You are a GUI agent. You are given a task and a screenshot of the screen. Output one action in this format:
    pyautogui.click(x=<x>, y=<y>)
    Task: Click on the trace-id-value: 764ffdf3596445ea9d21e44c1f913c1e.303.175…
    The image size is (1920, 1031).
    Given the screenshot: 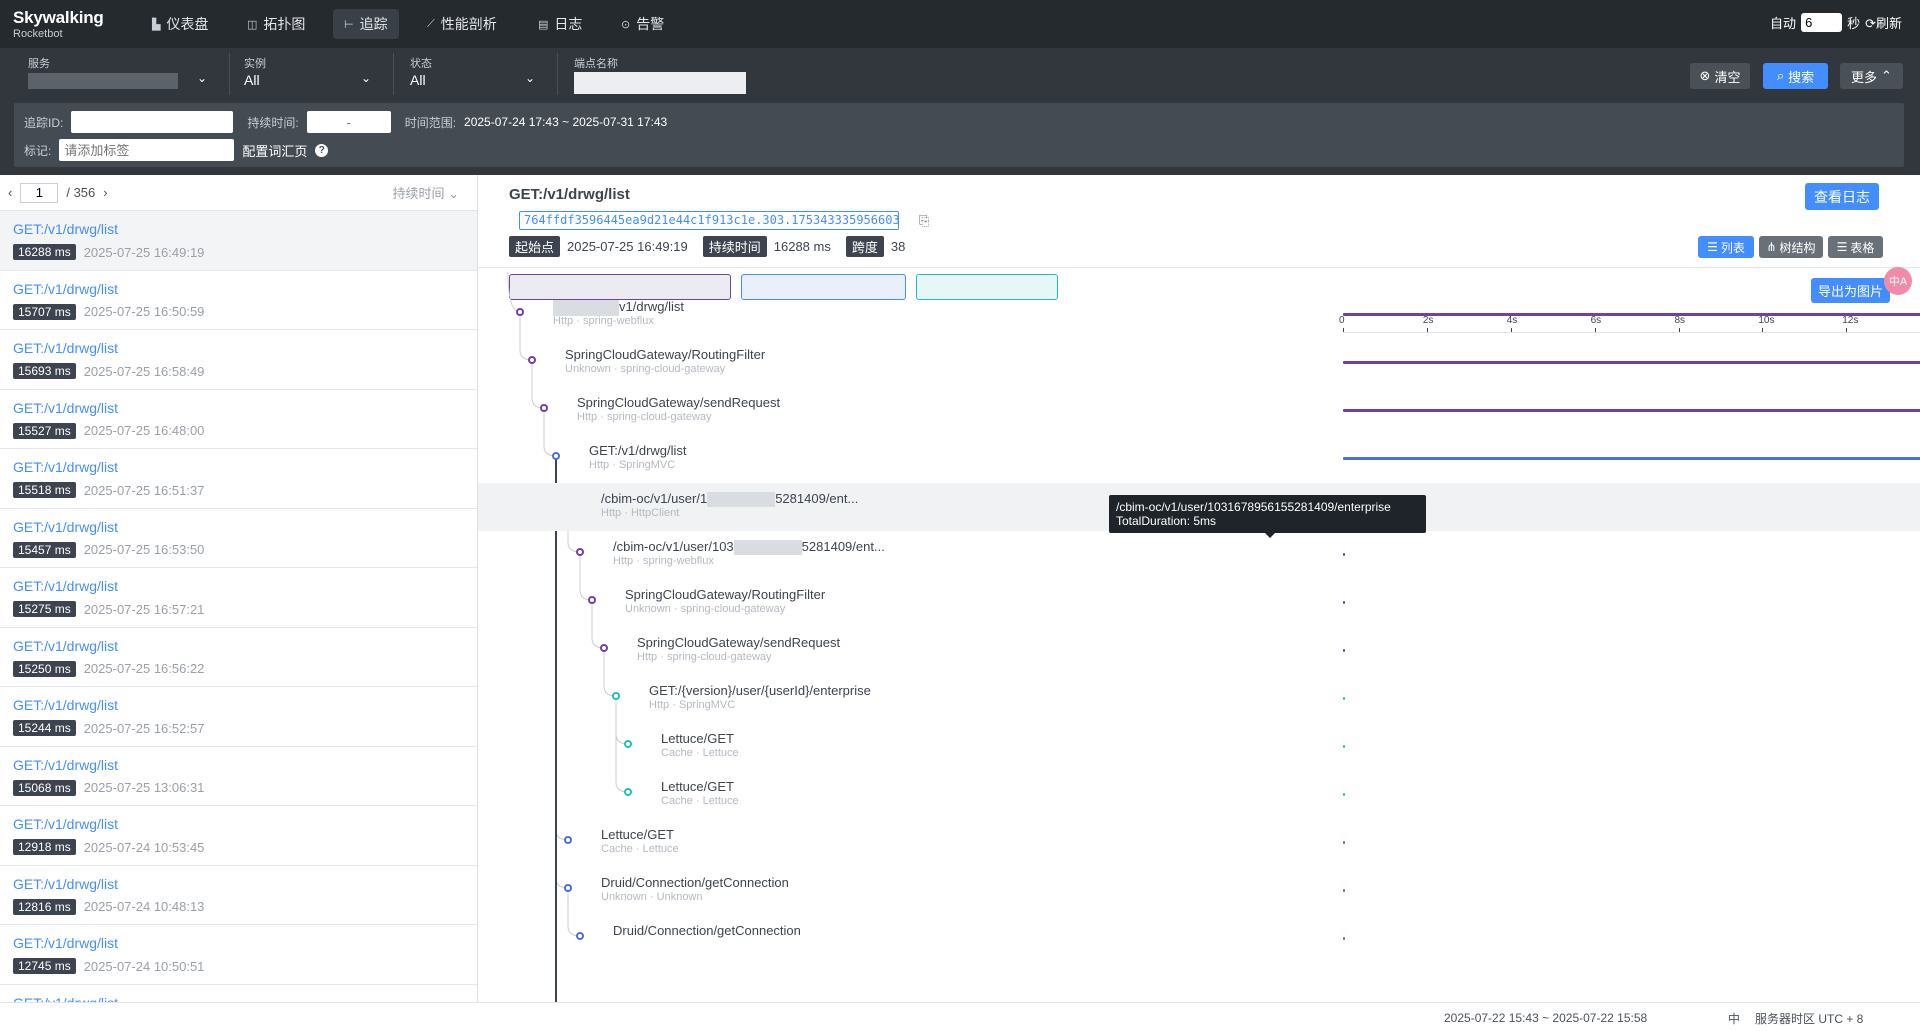 What is the action you would take?
    pyautogui.click(x=711, y=220)
    